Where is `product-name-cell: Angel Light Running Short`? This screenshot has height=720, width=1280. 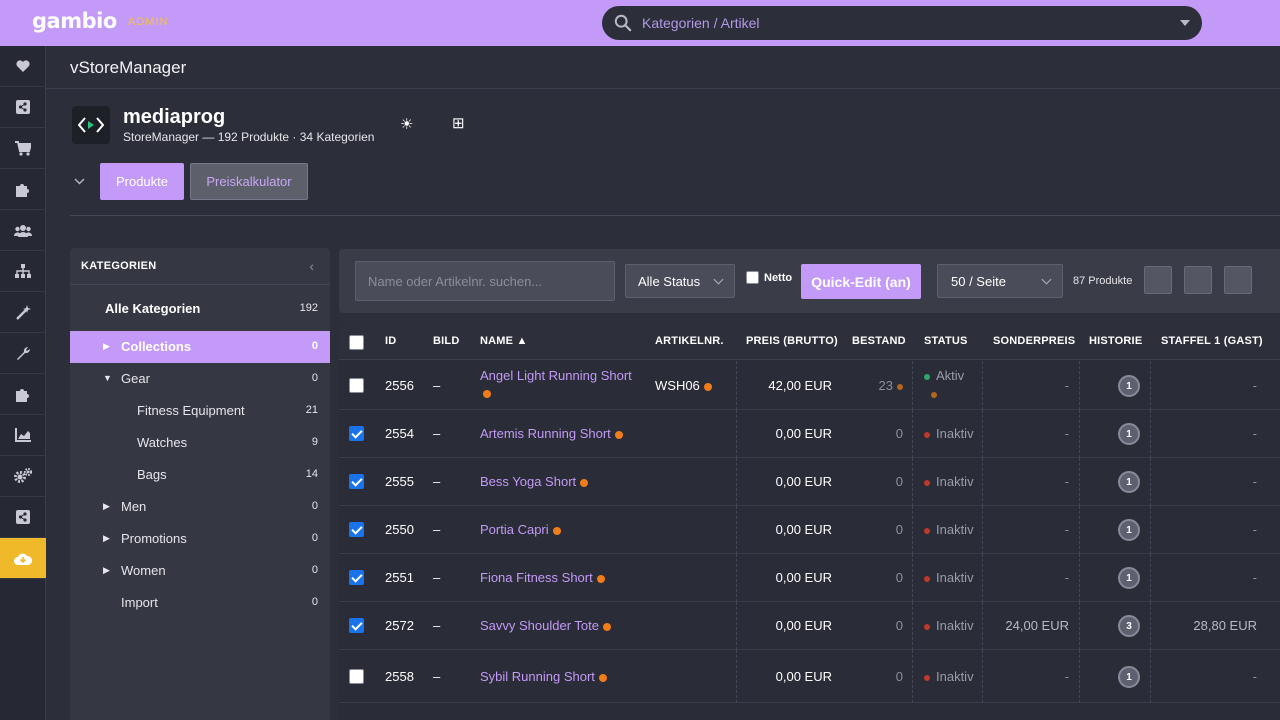
product-name-cell: Angel Light Running Short is located at coordinates (556, 383).